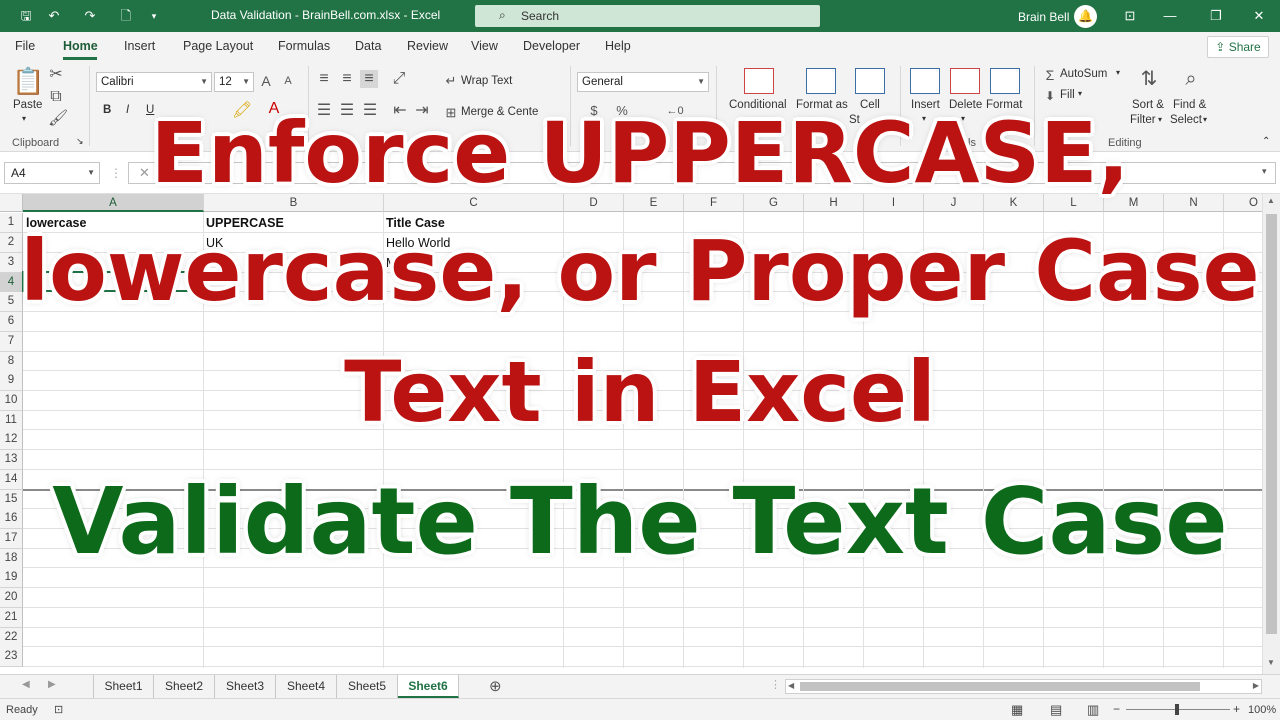 This screenshot has height=720, width=1280. Describe the element at coordinates (11, 460) in the screenshot. I see `row-header: 13` at that location.